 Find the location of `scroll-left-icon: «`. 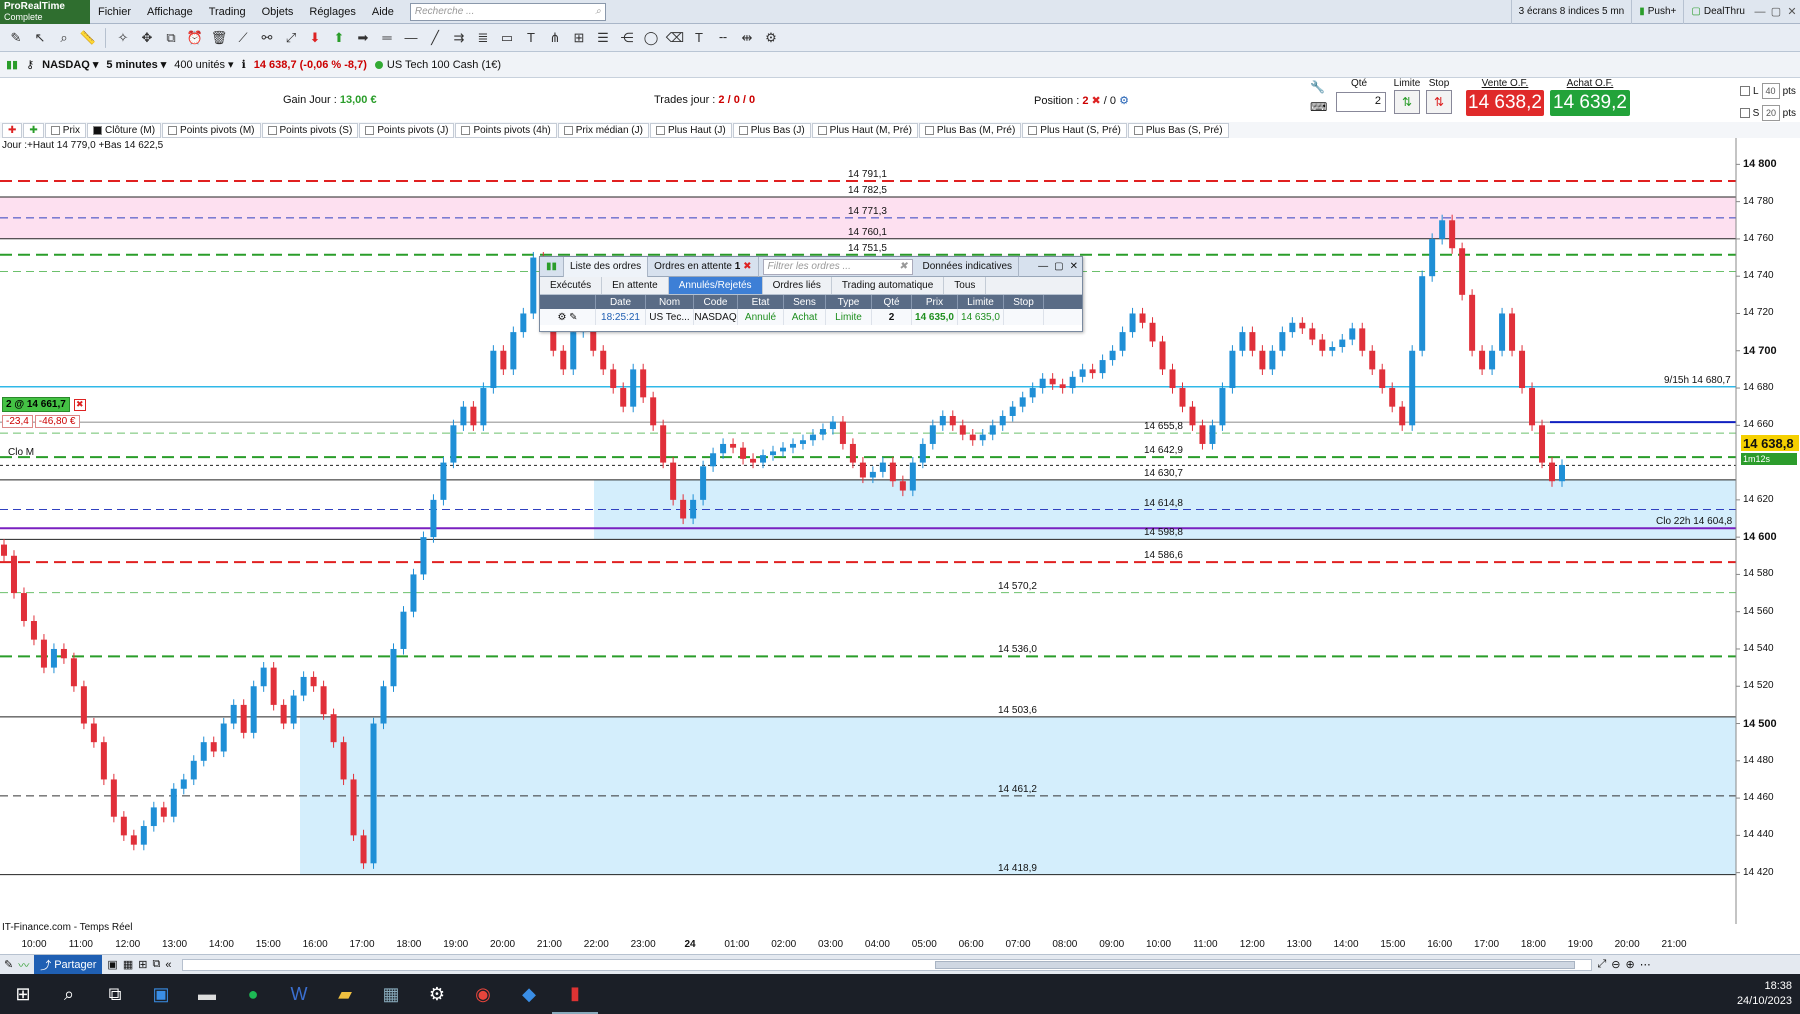

scroll-left-icon: « is located at coordinates (168, 965).